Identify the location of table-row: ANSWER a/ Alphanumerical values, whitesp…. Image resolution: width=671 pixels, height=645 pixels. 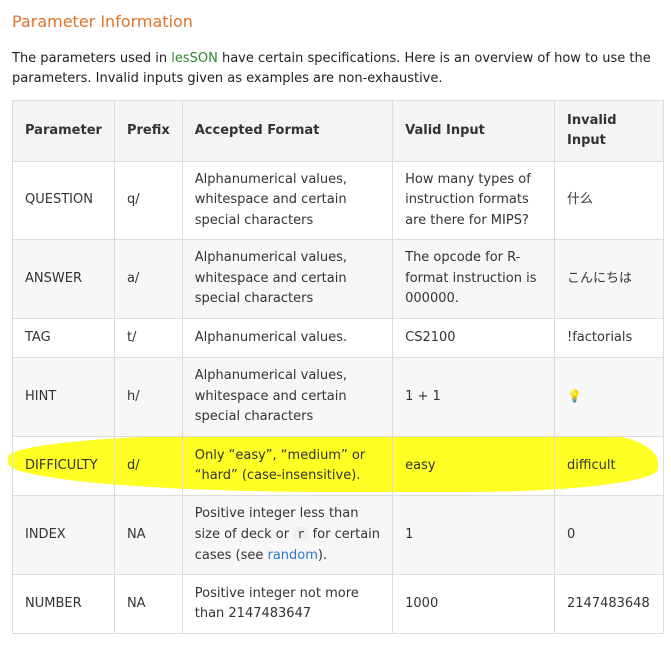
(338, 279).